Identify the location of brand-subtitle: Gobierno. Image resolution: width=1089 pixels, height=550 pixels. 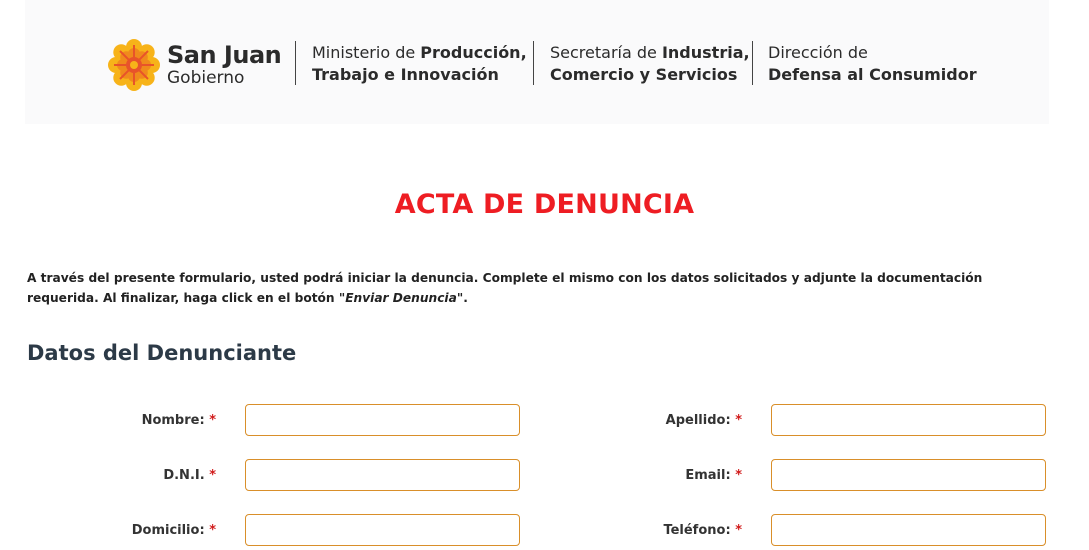
(206, 78).